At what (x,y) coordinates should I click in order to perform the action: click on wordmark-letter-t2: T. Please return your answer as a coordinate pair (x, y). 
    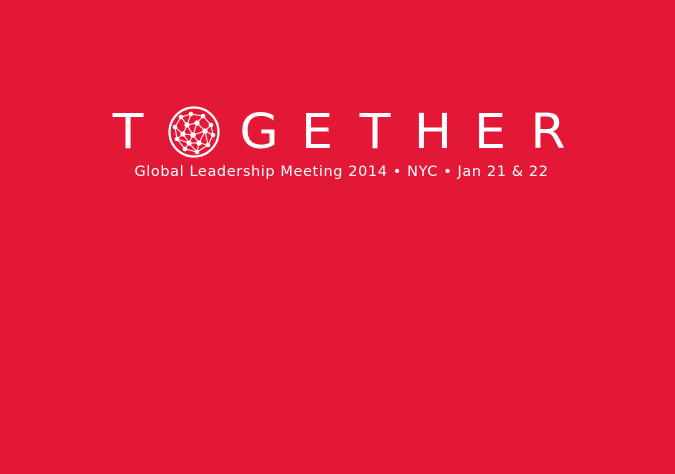
    Looking at the image, I should click on (375, 132).